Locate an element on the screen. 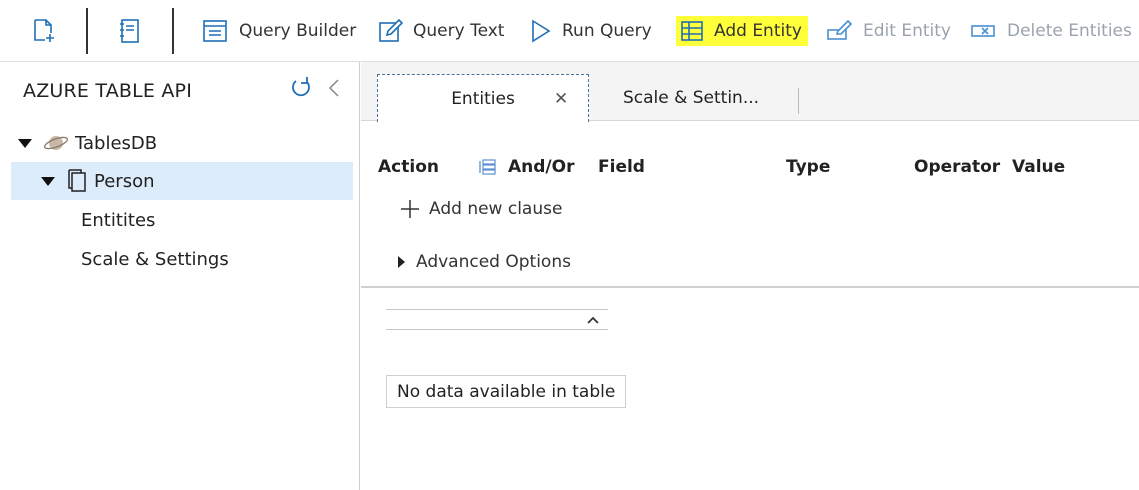 Image resolution: width=1139 pixels, height=490 pixels. column-header-action: Action is located at coordinates (408, 167).